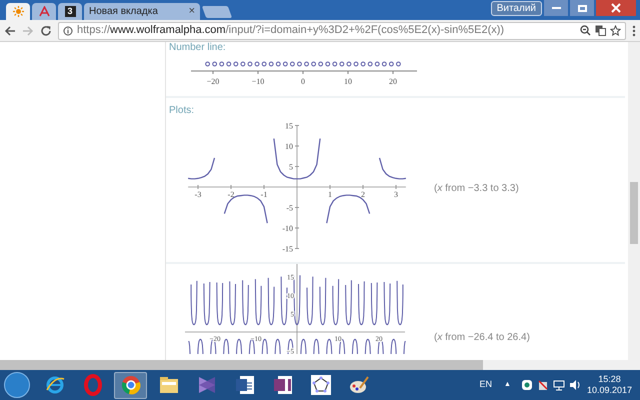 This screenshot has height=400, width=640. What do you see at coordinates (615, 30) in the screenshot?
I see `star-icon` at bounding box center [615, 30].